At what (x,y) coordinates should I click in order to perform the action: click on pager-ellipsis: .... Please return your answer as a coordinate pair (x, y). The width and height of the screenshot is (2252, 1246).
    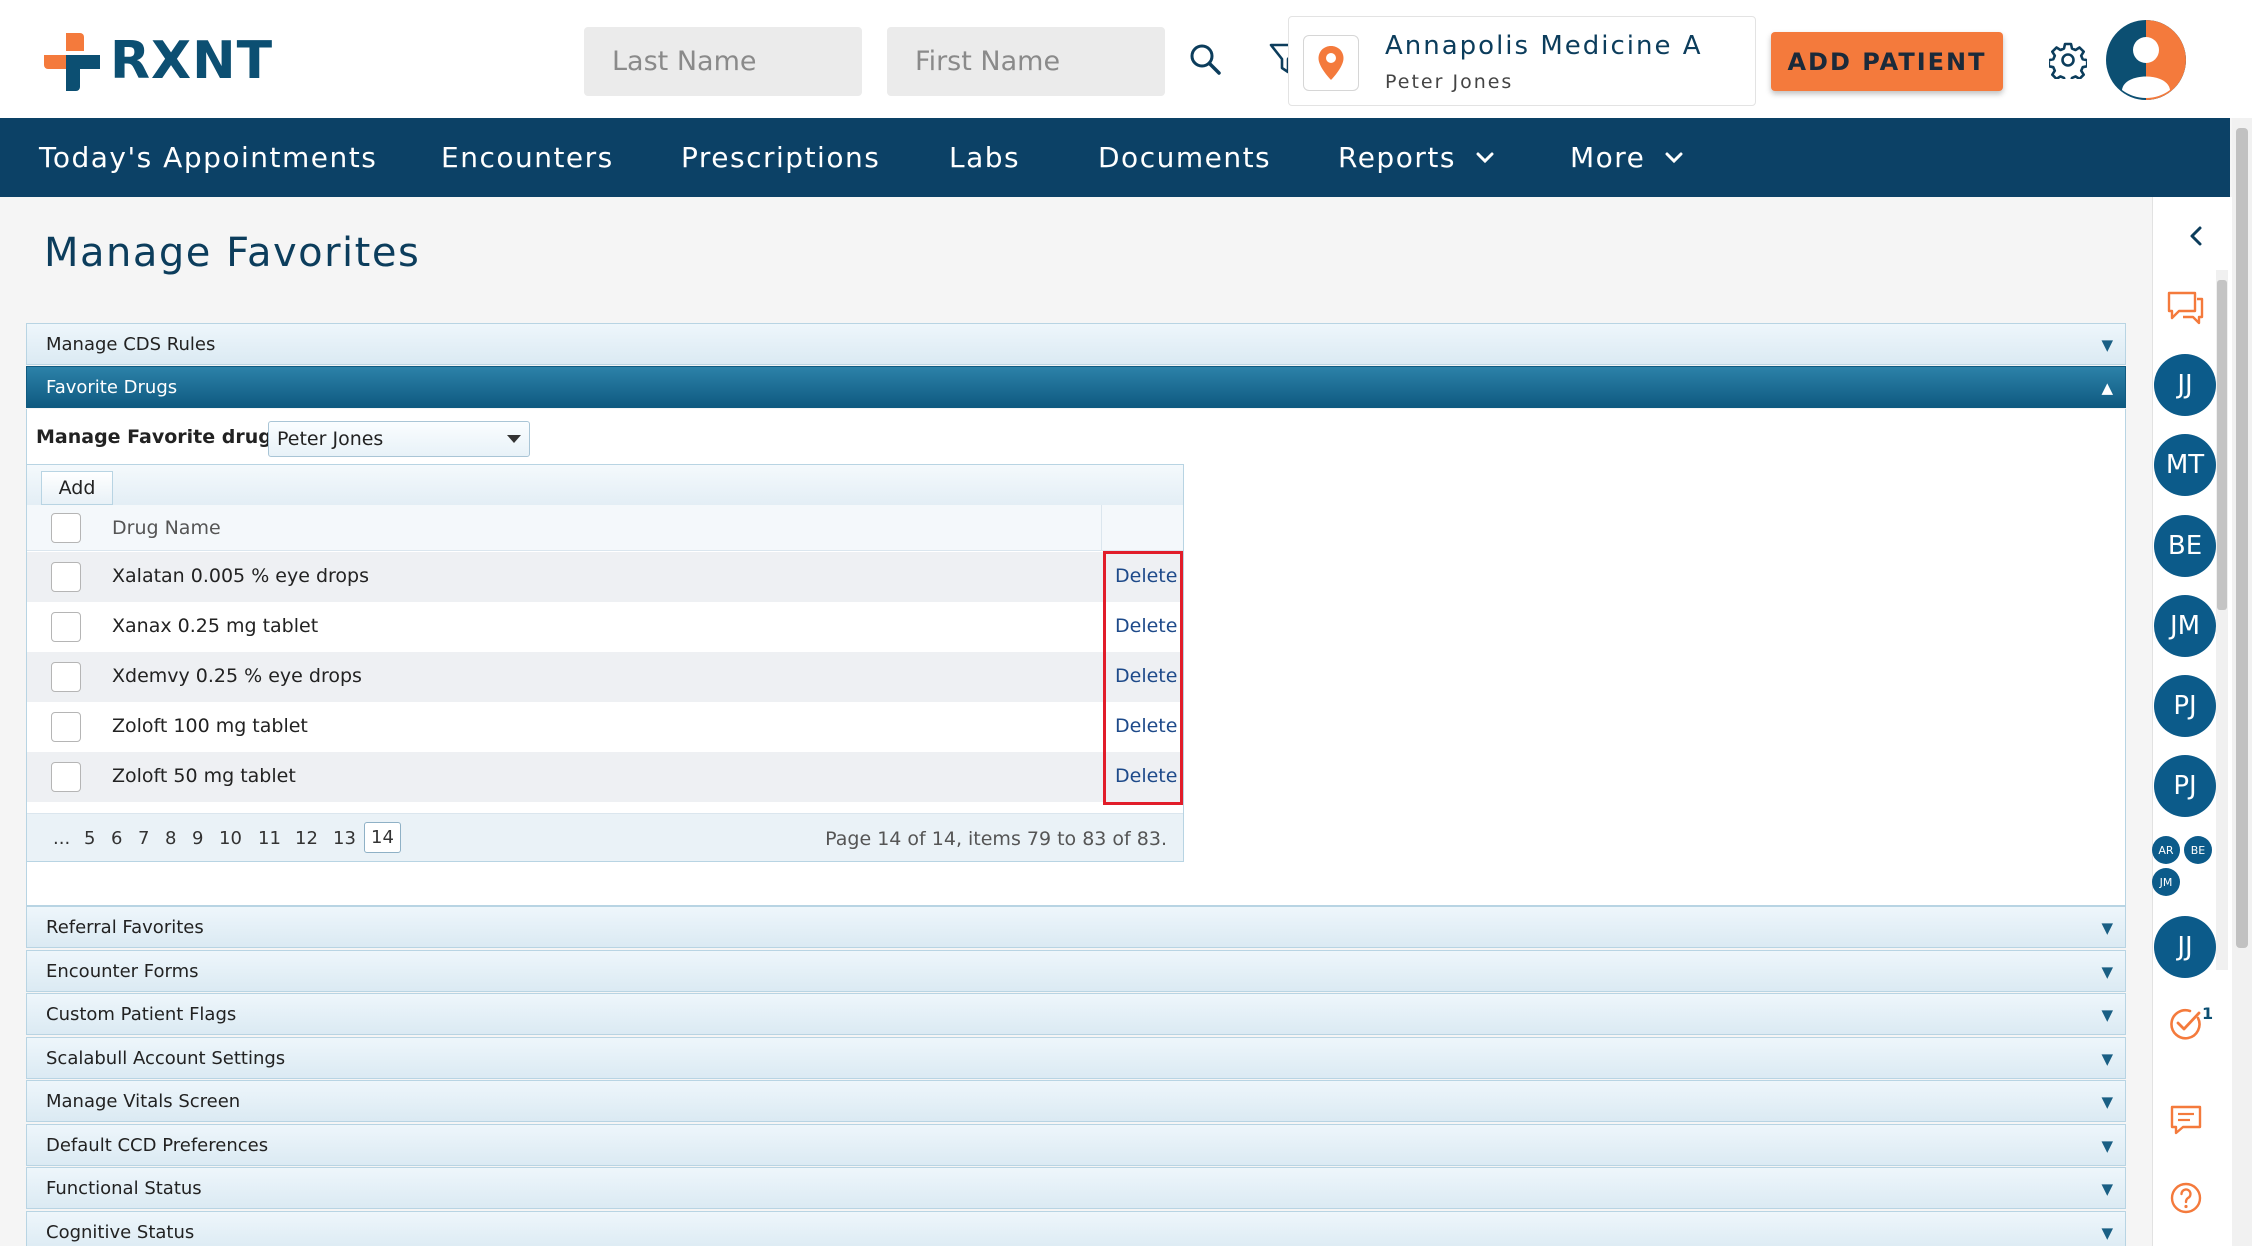
    Looking at the image, I should click on (61, 838).